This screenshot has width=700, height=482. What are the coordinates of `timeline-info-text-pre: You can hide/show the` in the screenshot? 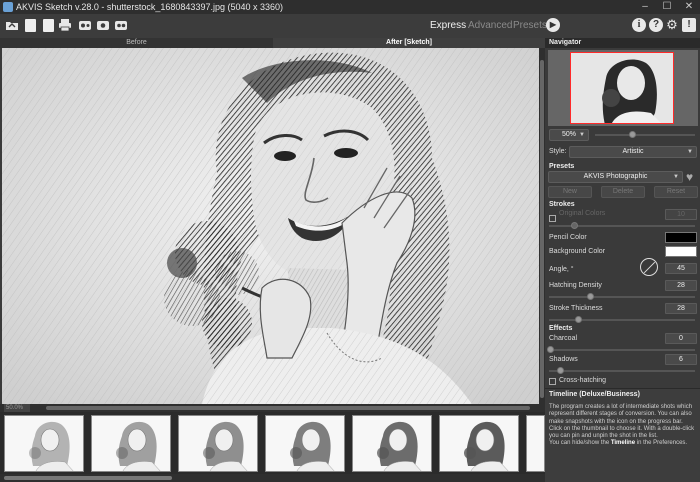 It's located at (580, 443).